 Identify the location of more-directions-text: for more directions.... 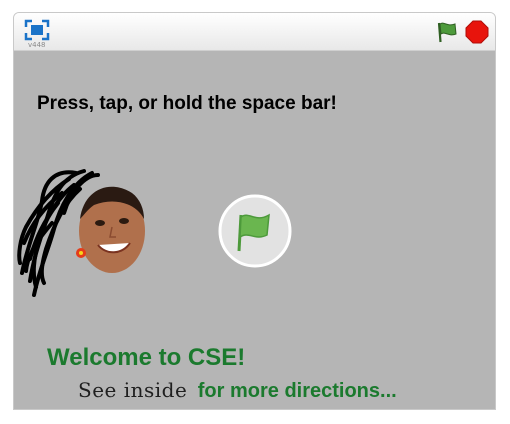
(297, 391).